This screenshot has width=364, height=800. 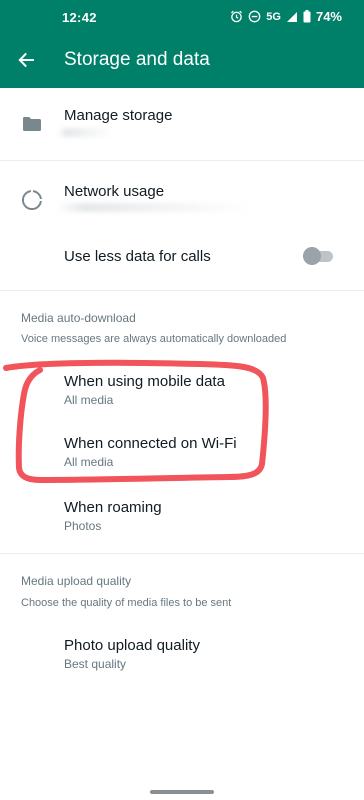 What do you see at coordinates (78, 318) in the screenshot?
I see `section-title-media-auto-download: Media auto-download` at bounding box center [78, 318].